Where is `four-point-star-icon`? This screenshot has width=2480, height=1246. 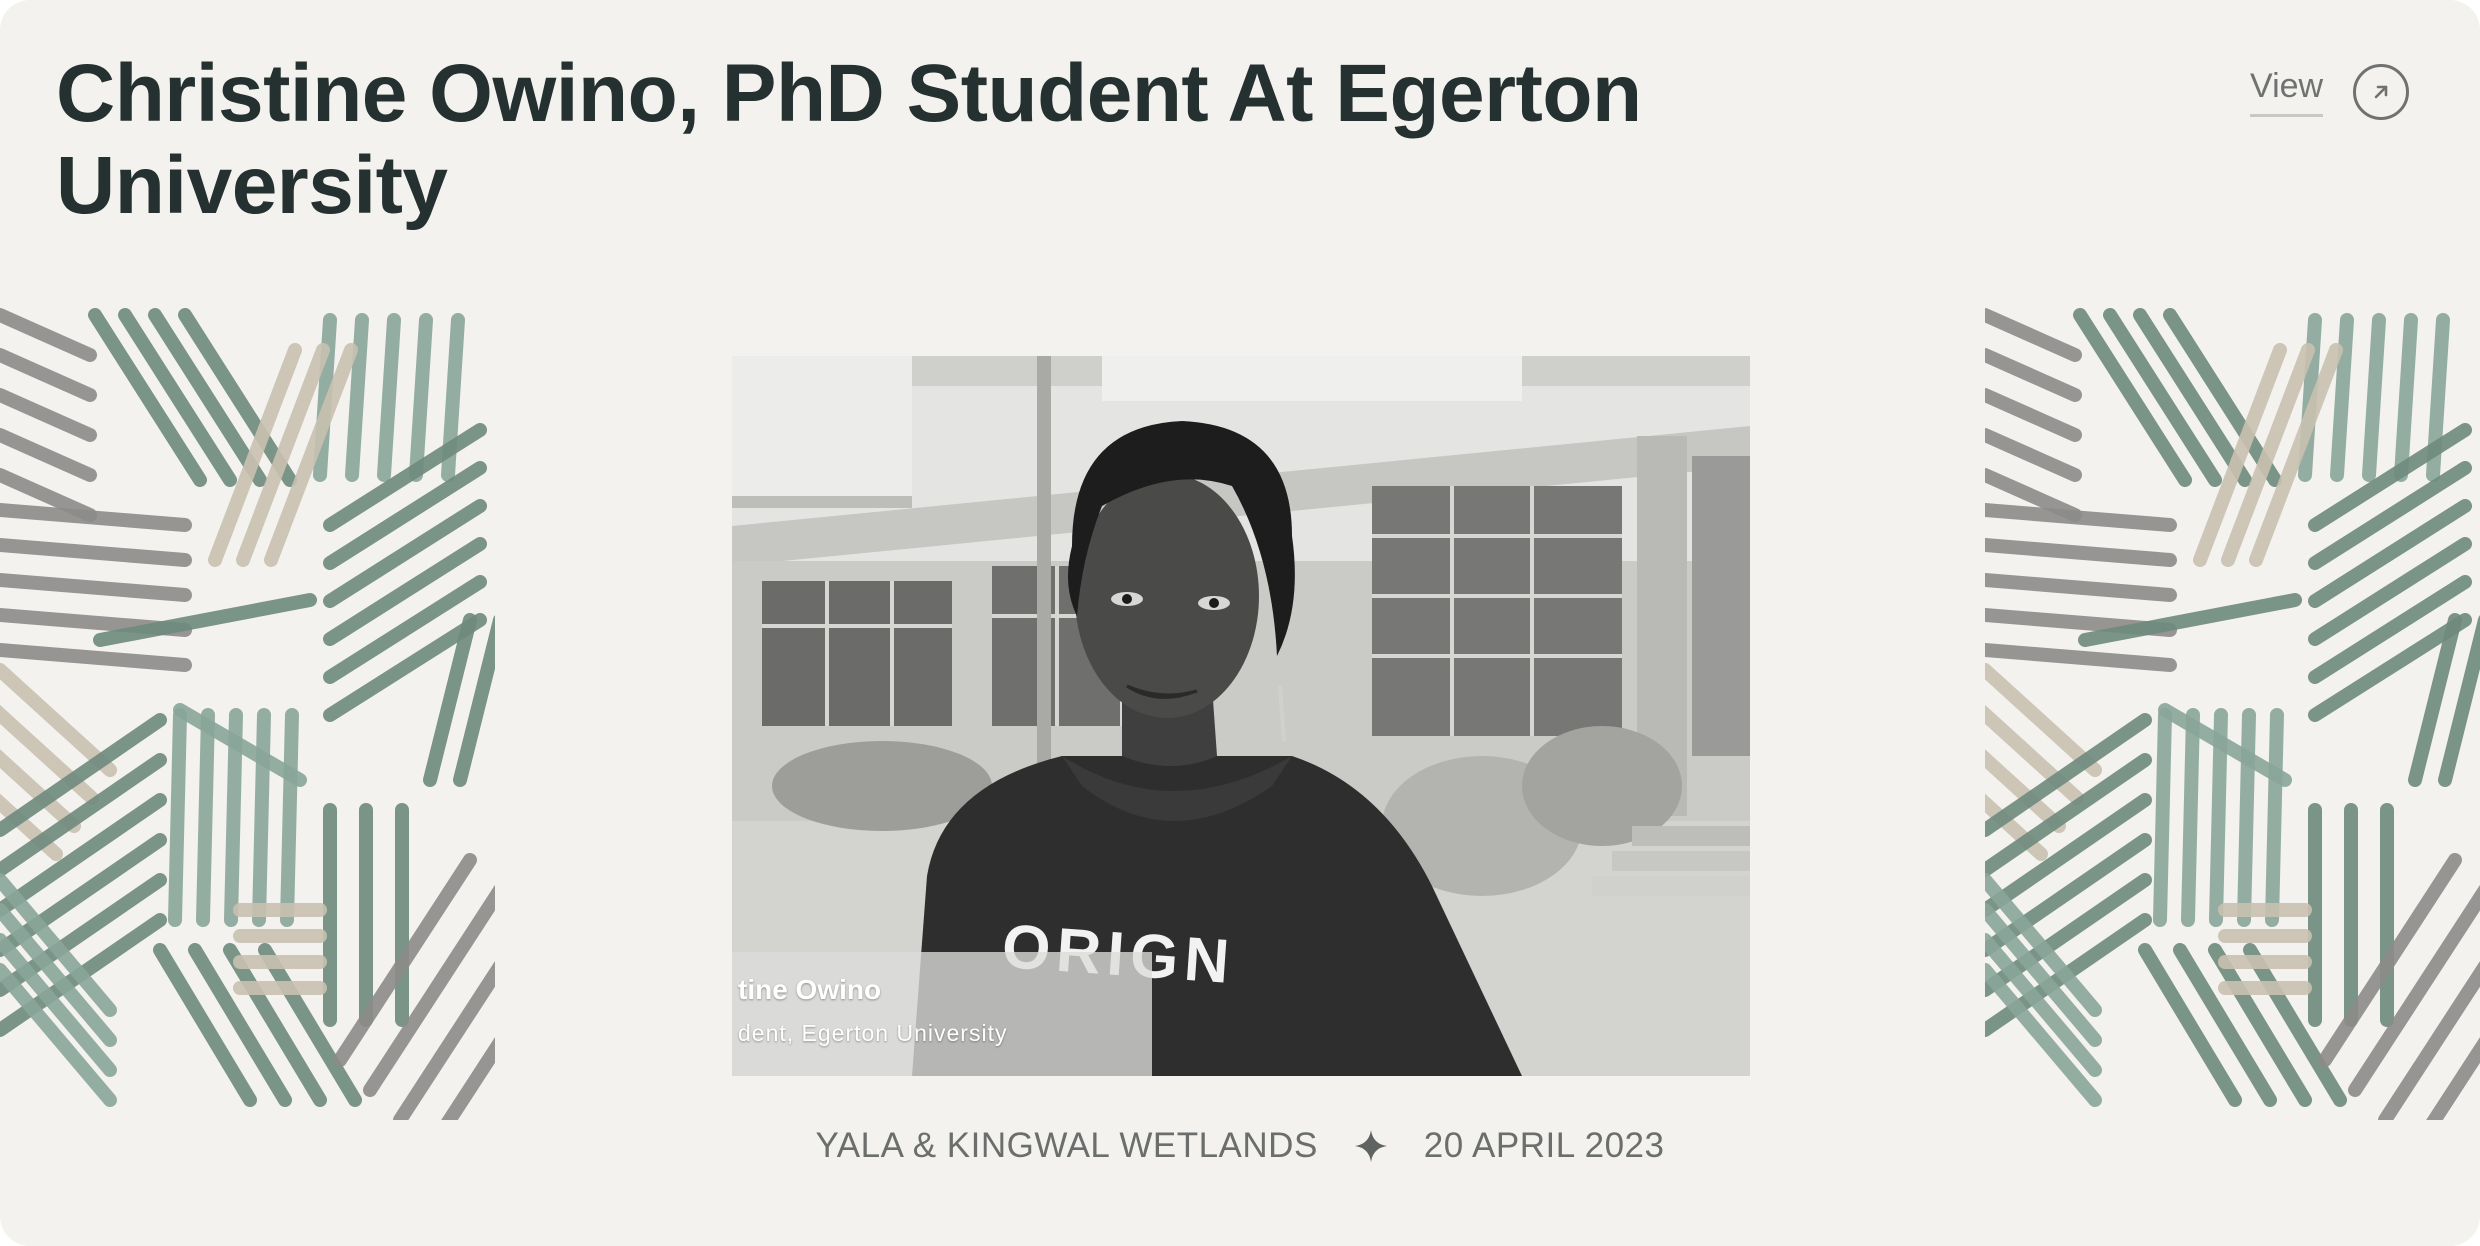 four-point-star-icon is located at coordinates (1371, 1146).